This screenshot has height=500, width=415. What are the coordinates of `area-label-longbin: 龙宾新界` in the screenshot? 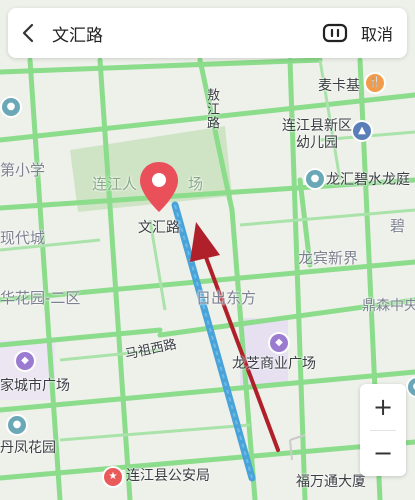 It's located at (328, 258).